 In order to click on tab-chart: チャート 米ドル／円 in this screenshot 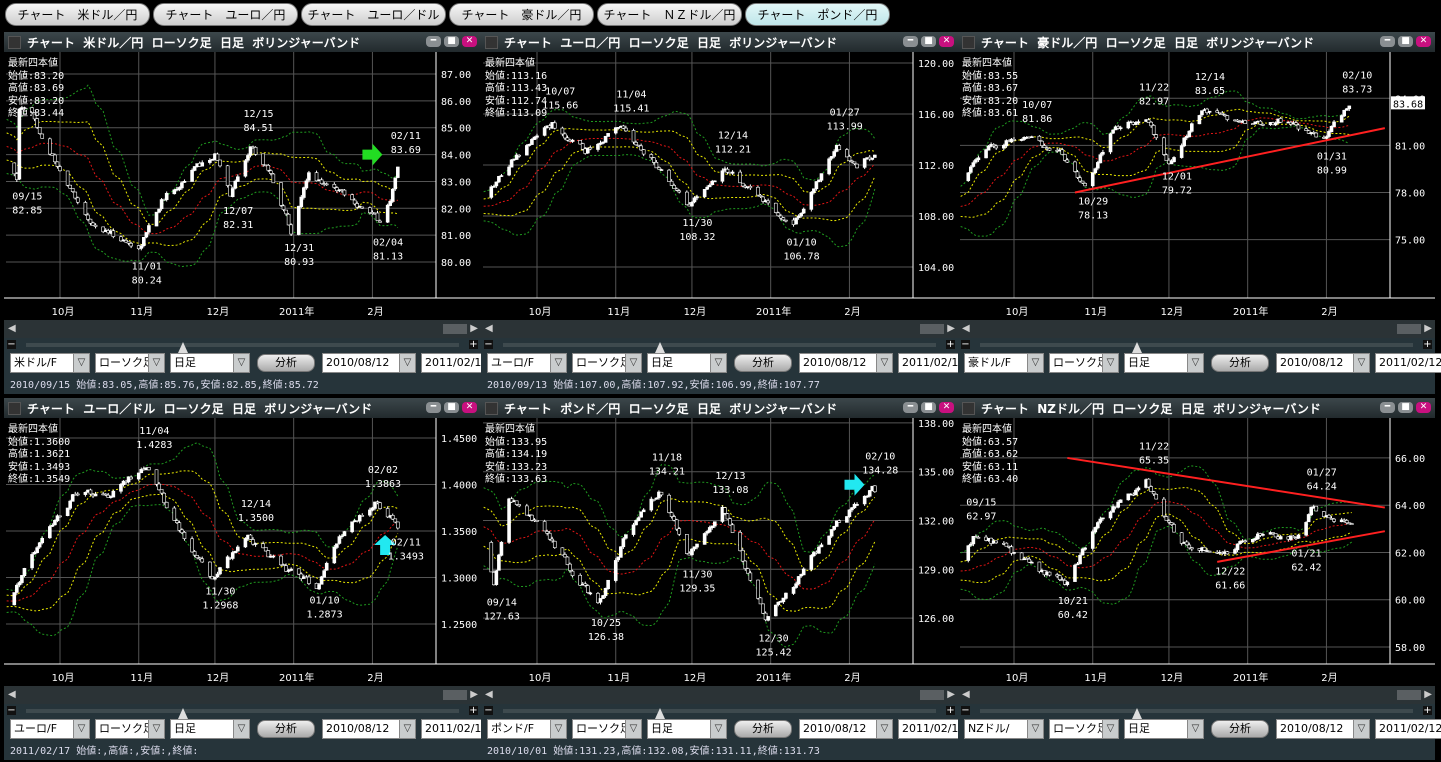, I will do `click(77, 14)`.